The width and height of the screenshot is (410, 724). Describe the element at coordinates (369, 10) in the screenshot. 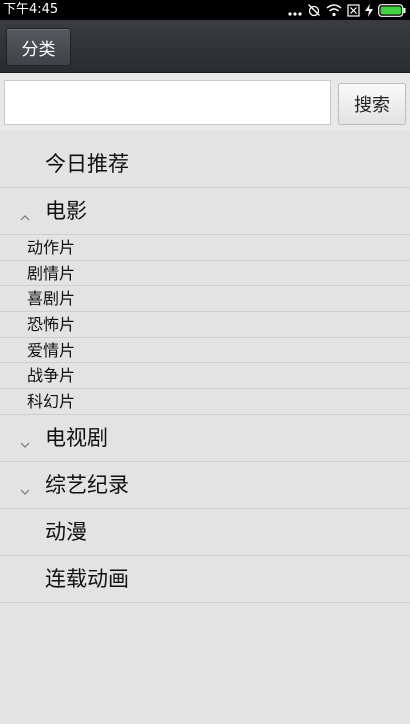

I see `charging-bolt-icon` at that location.